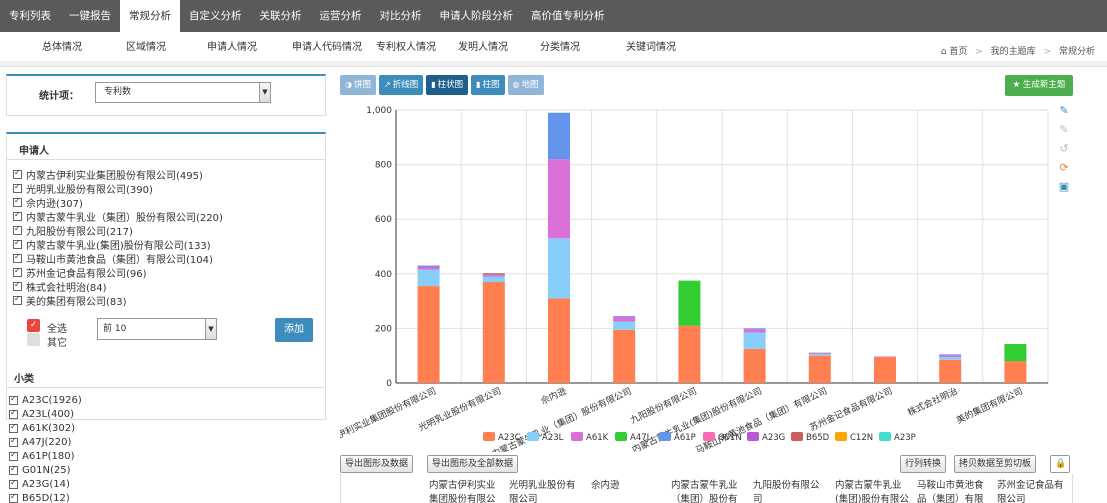 Image resolution: width=1107 pixels, height=503 pixels. Describe the element at coordinates (477, 16) in the screenshot. I see `nav-tab: 申请人阶段分析` at that location.